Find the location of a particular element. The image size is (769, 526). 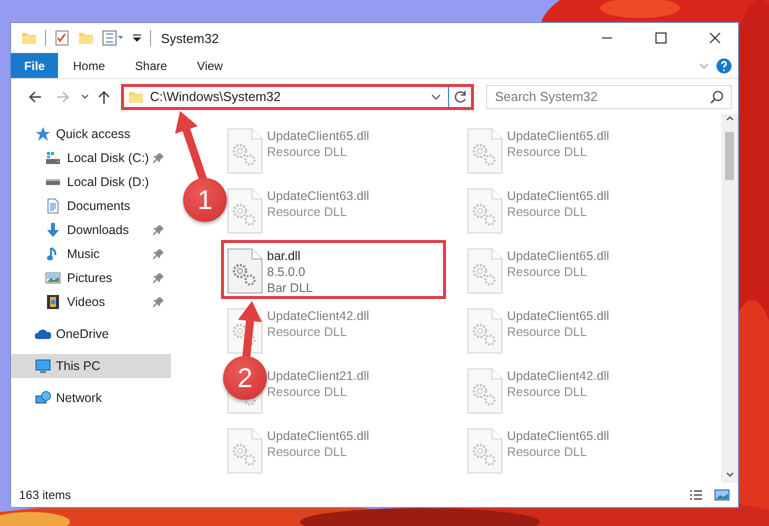

chevron-down-icon is located at coordinates (85, 97).